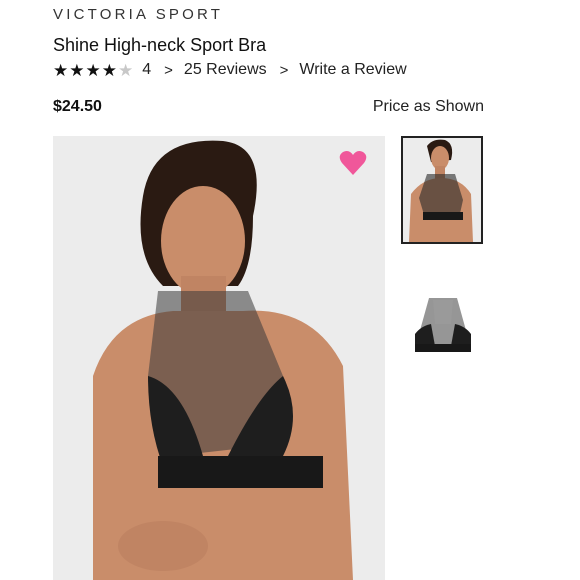 The image size is (580, 580). I want to click on price: $24.50, so click(77, 106).